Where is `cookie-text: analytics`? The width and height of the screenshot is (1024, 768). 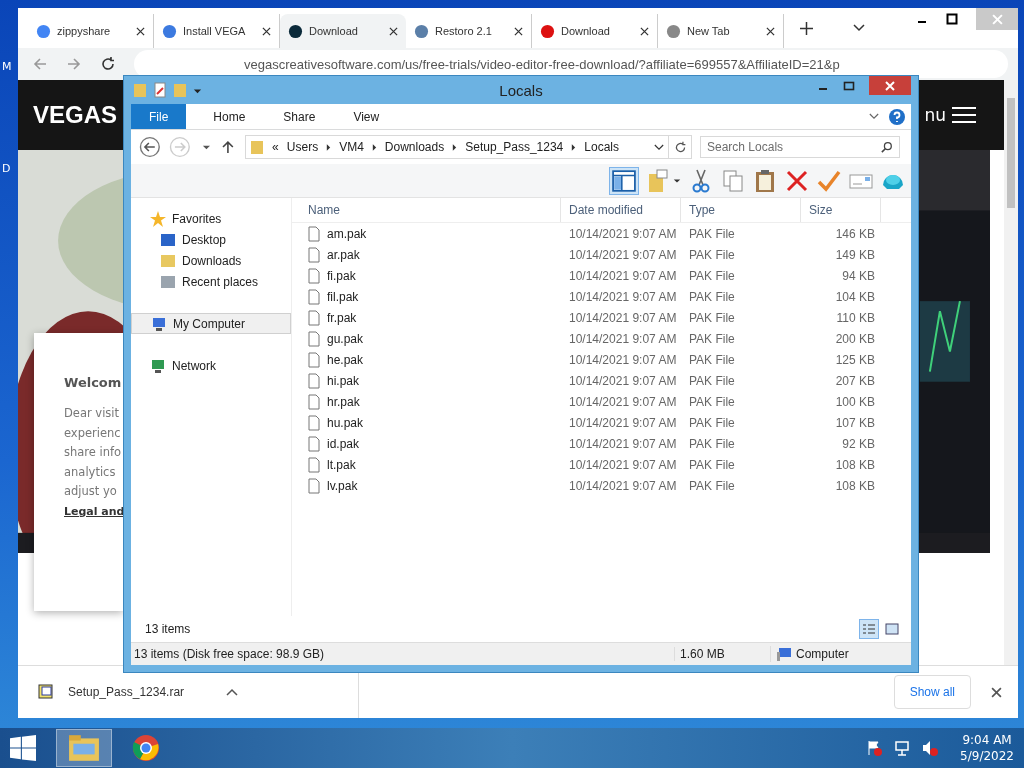 cookie-text: analytics is located at coordinates (90, 472).